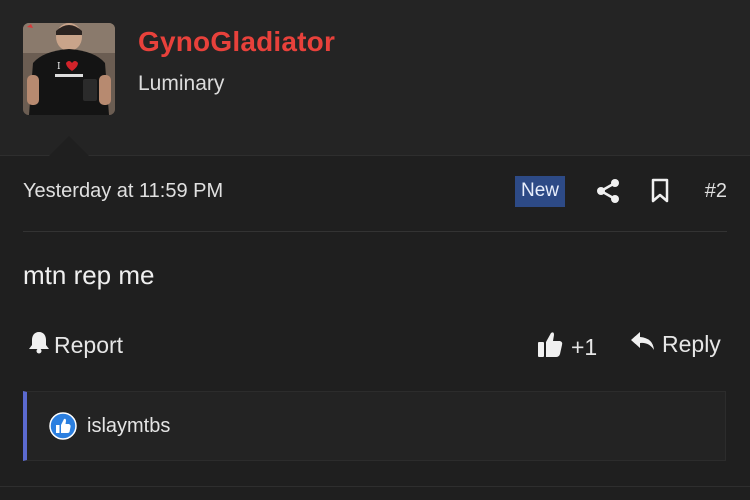 This screenshot has width=750, height=500. What do you see at coordinates (375, 193) in the screenshot?
I see `post-meta-row: Yesterday at 11:59 PM New #2` at bounding box center [375, 193].